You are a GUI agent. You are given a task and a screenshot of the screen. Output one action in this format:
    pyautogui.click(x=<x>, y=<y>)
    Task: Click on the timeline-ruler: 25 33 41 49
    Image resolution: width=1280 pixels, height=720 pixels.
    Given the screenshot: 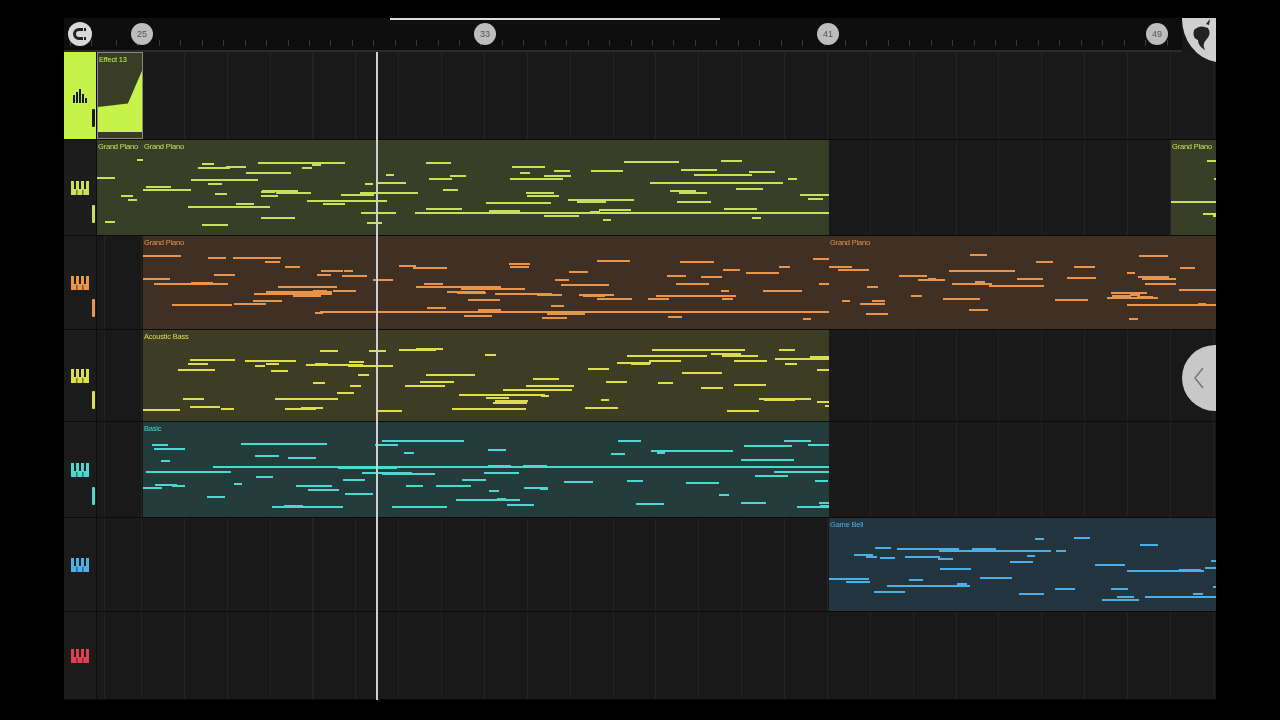 What is the action you would take?
    pyautogui.click(x=623, y=35)
    